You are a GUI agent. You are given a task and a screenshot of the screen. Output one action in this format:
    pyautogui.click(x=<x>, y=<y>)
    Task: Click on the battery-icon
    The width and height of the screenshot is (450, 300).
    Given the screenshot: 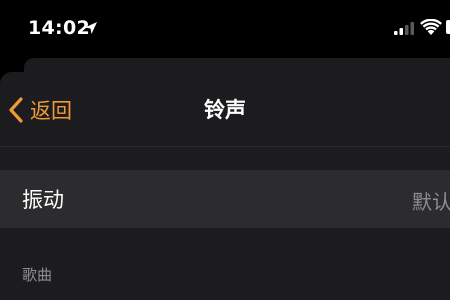 What is the action you would take?
    pyautogui.click(x=448, y=27)
    